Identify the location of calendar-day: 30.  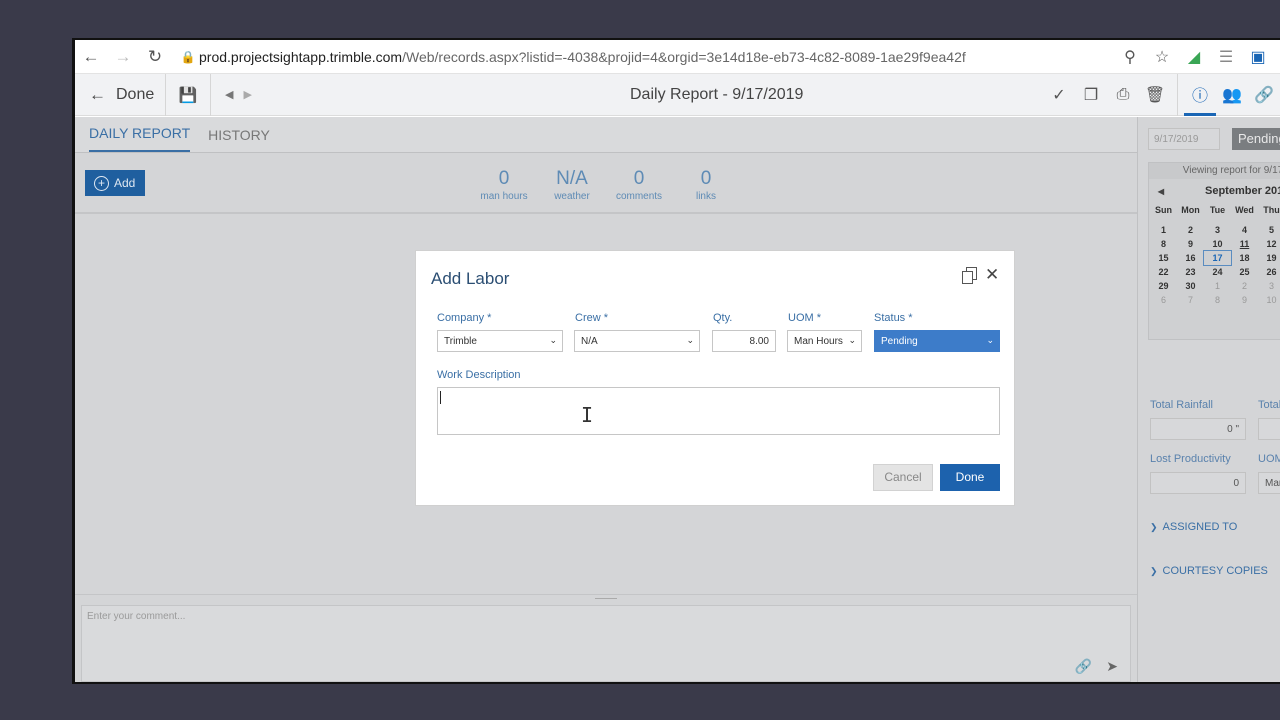
(1190, 286).